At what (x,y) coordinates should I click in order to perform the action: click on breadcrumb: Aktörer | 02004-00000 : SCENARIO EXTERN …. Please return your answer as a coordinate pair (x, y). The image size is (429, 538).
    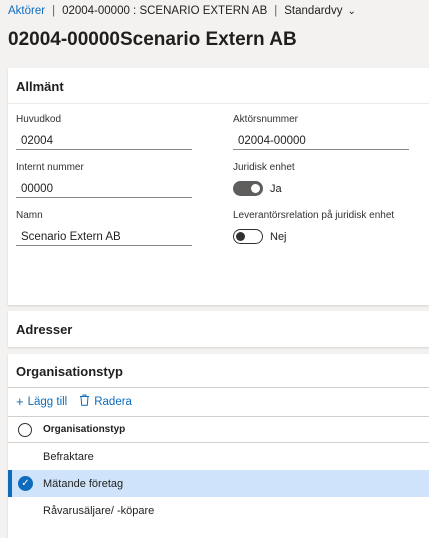
    Looking at the image, I should click on (182, 11).